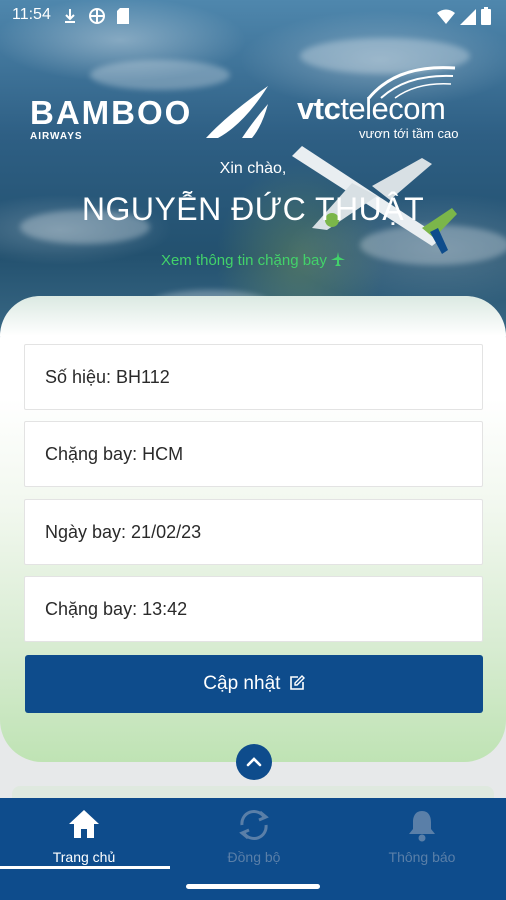 The height and width of the screenshot is (900, 506). Describe the element at coordinates (242, 683) in the screenshot. I see `update-button-label: Cập nhật` at that location.